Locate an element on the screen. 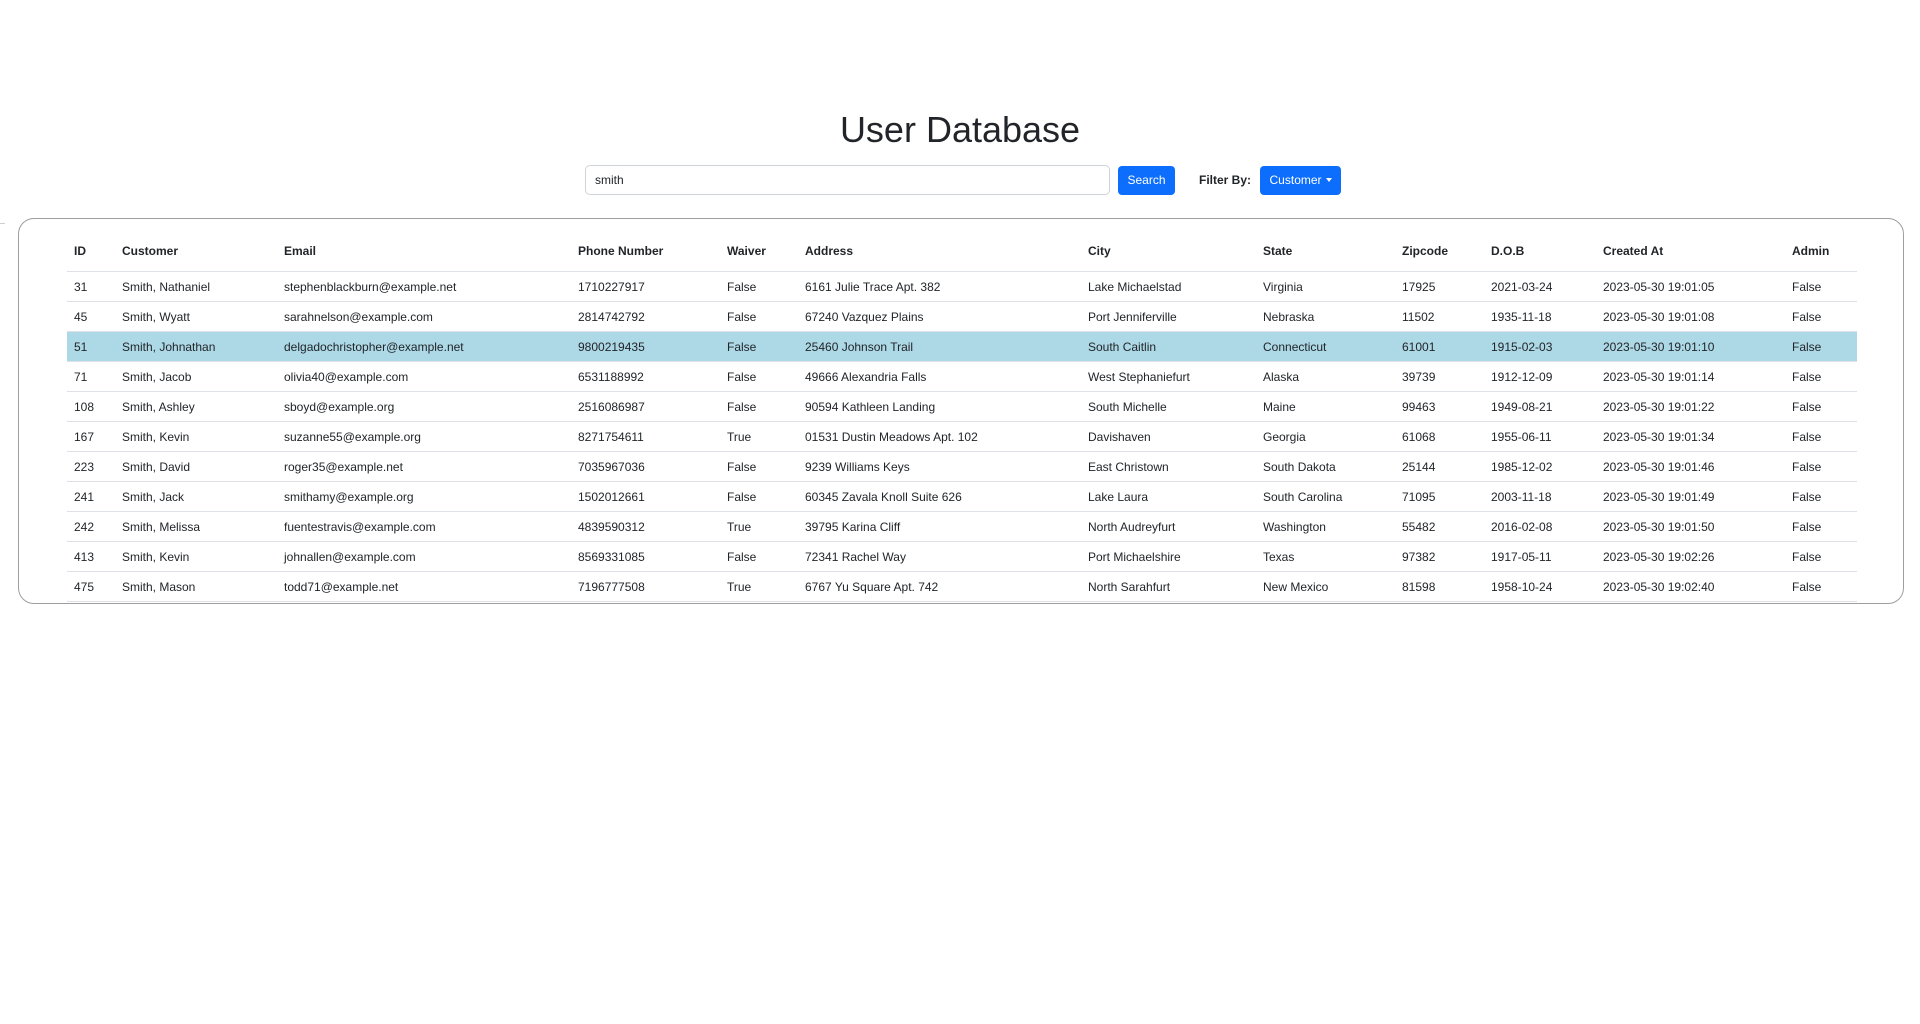  cell-city: North Audreyfurt is located at coordinates (1168, 526).